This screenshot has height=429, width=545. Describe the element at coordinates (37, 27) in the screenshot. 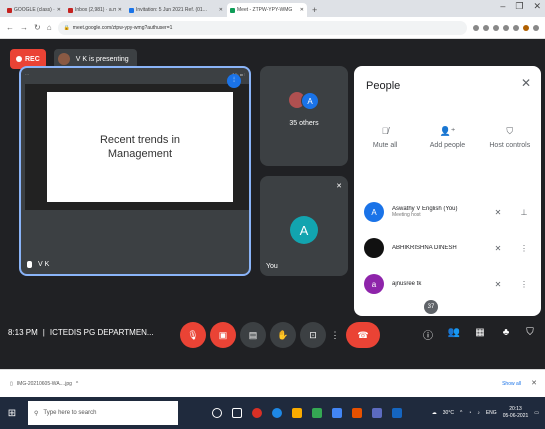

I see `reload-icon: ↻` at that location.